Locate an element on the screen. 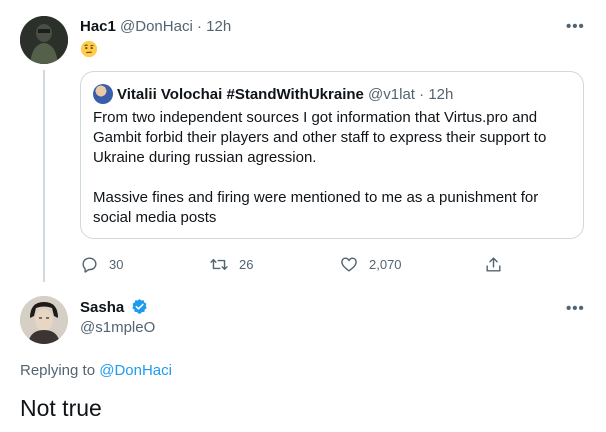 This screenshot has width=606, height=432. tweet-text: Not true is located at coordinates (61, 408).